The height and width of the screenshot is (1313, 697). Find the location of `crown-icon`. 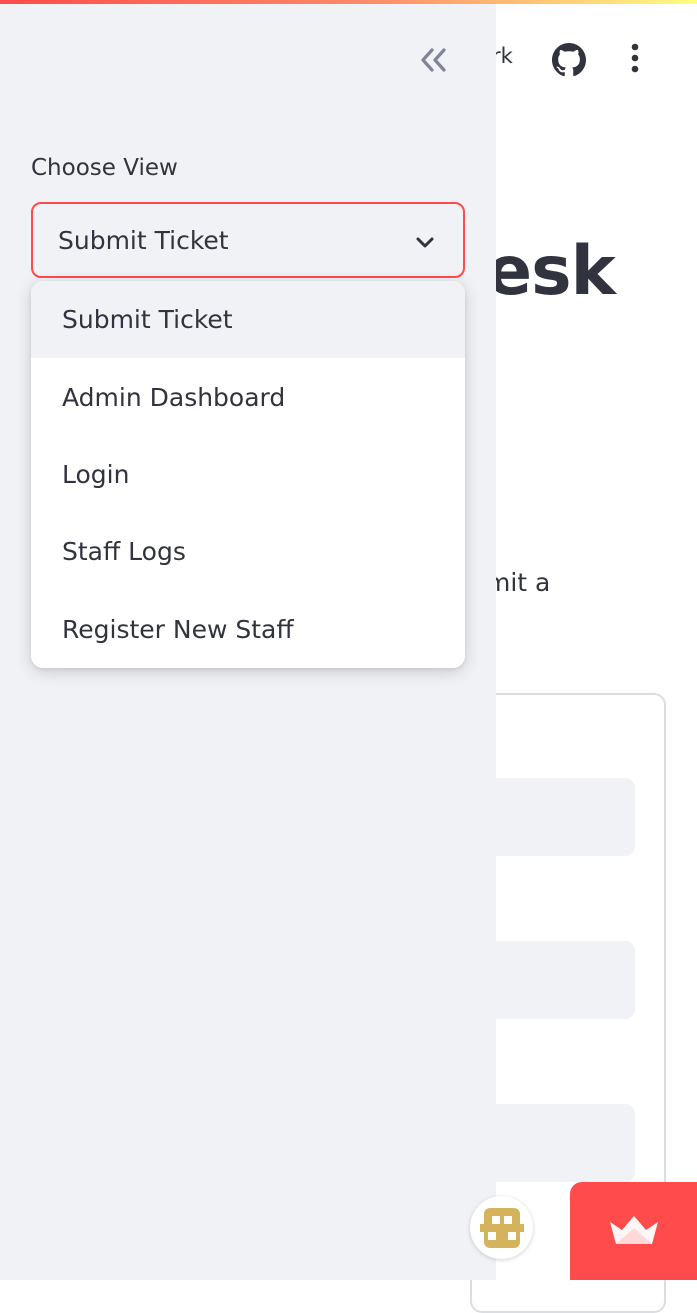

crown-icon is located at coordinates (633, 1230).